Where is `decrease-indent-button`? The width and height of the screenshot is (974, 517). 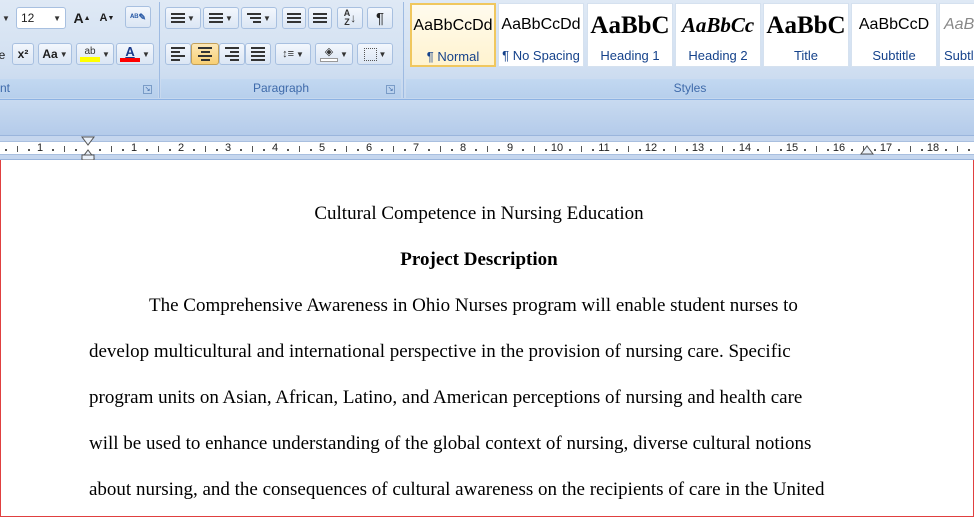 decrease-indent-button is located at coordinates (294, 18).